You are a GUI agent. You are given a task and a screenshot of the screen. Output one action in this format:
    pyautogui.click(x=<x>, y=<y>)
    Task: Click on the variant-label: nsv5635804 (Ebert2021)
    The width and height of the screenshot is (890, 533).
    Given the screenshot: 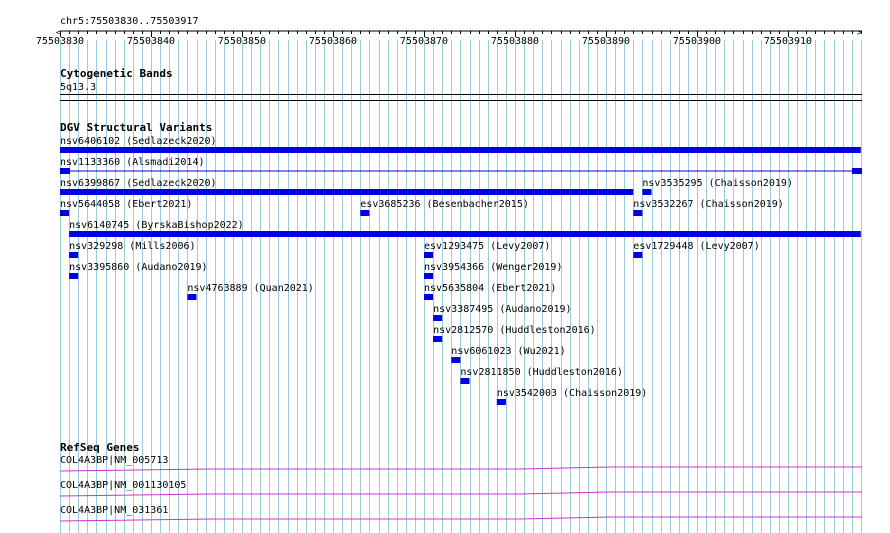 What is the action you would take?
    pyautogui.click(x=490, y=288)
    